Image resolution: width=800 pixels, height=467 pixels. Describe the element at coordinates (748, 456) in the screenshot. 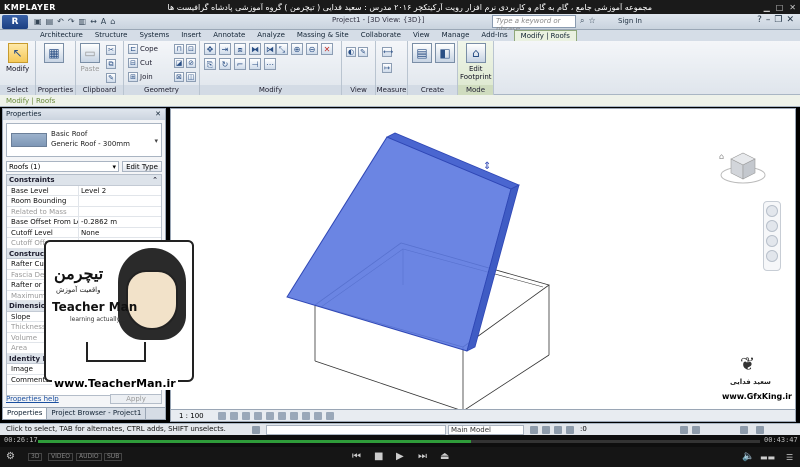

I see `volume-icon: 🔈` at that location.